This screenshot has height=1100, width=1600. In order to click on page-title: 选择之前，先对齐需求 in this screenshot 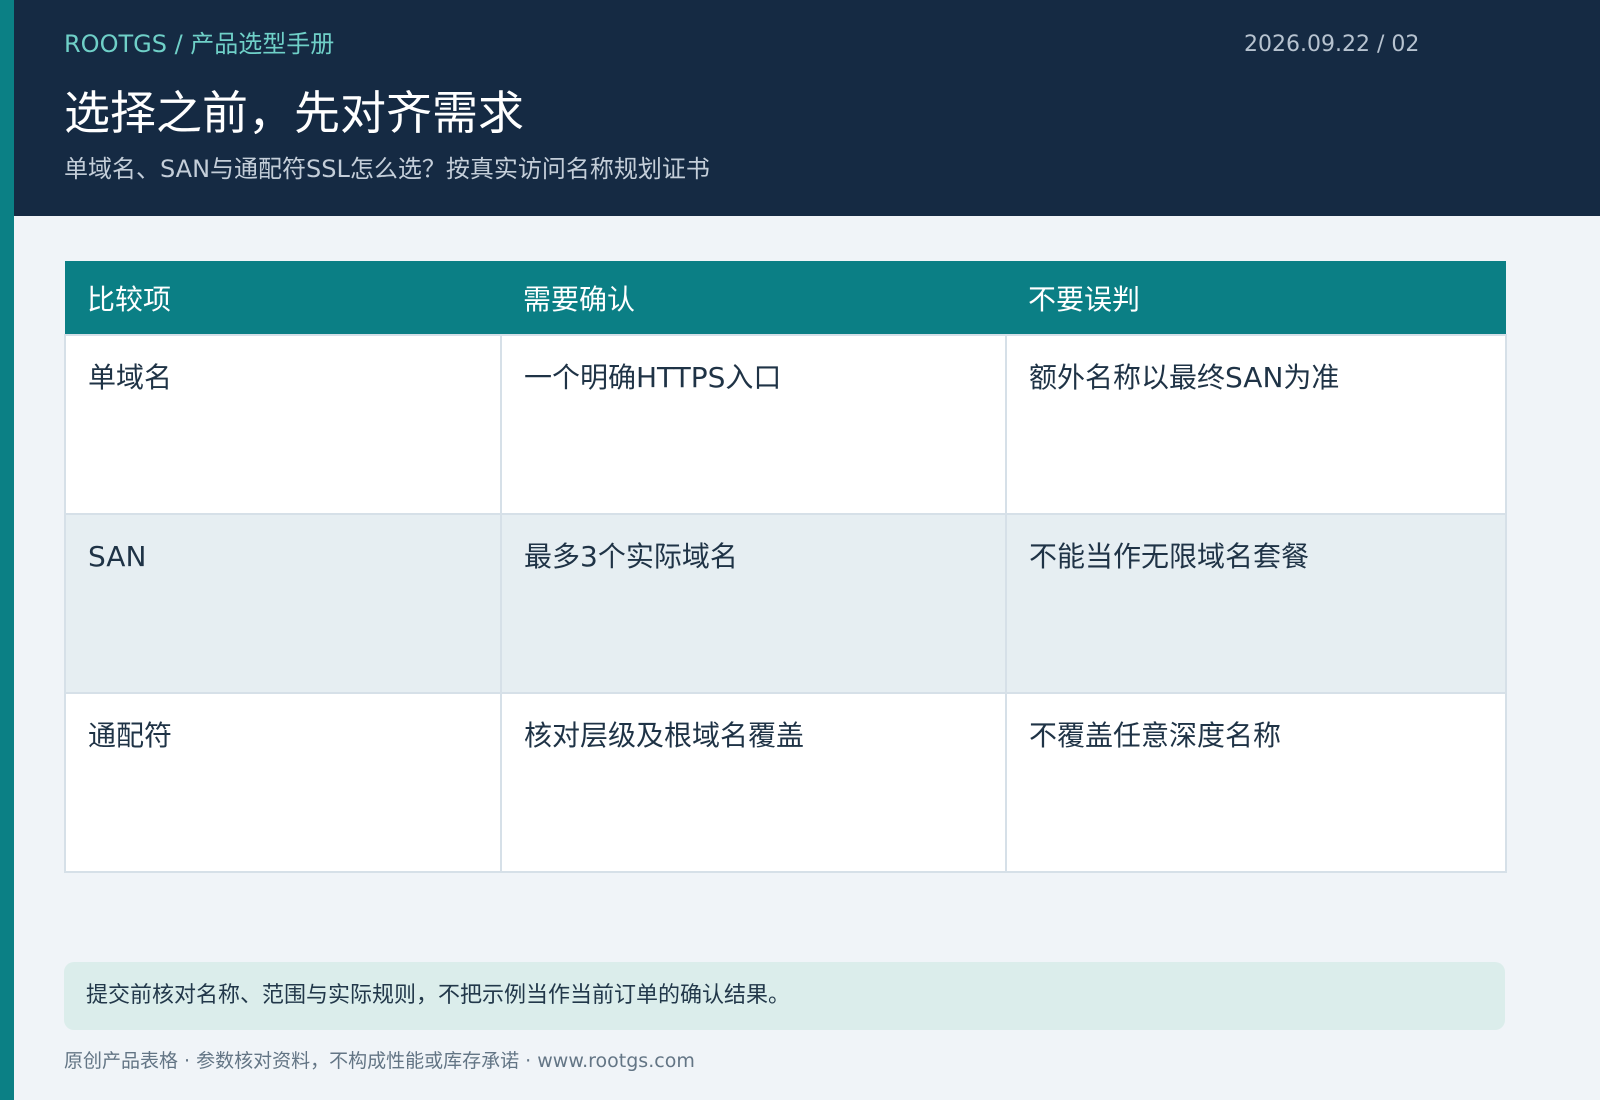, I will do `click(294, 113)`.